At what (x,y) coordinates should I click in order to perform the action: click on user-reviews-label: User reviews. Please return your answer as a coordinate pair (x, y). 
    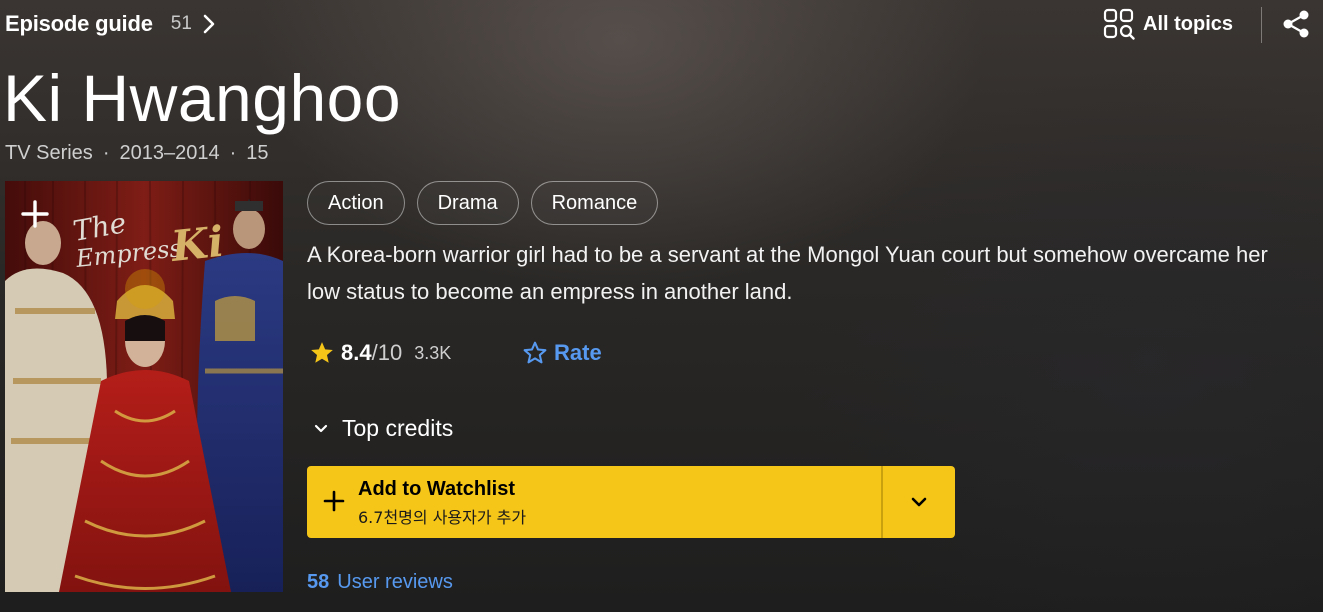
    Looking at the image, I should click on (395, 582).